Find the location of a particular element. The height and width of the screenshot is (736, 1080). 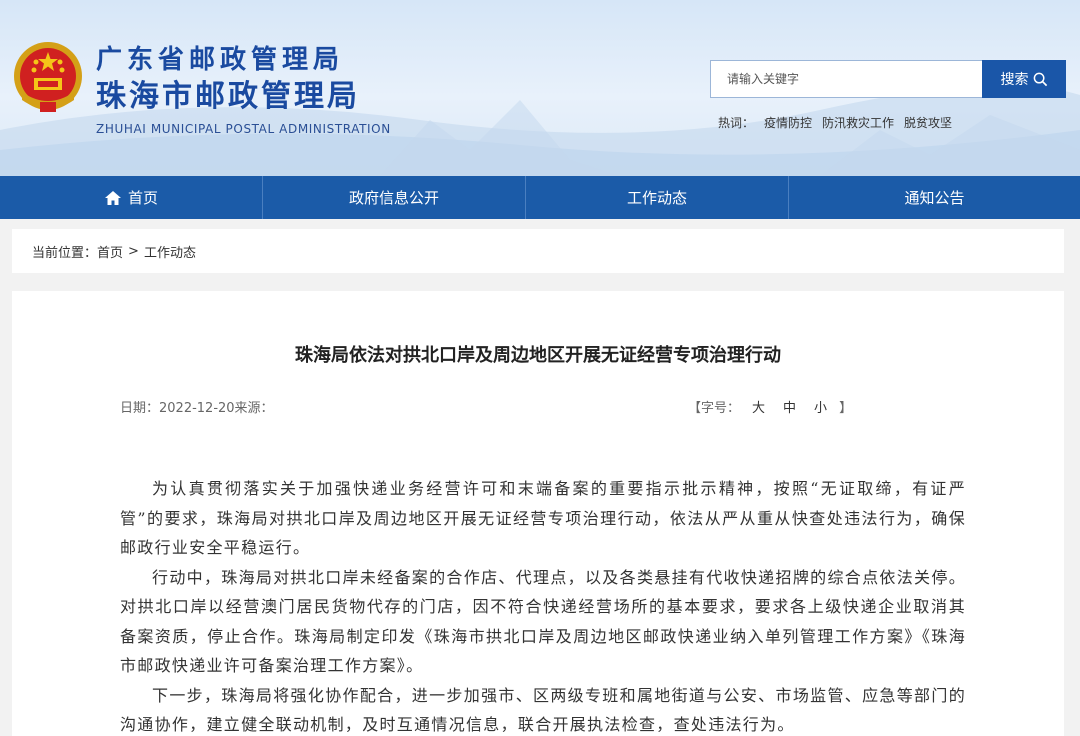

font-size-label: 【字号： is located at coordinates (714, 408).